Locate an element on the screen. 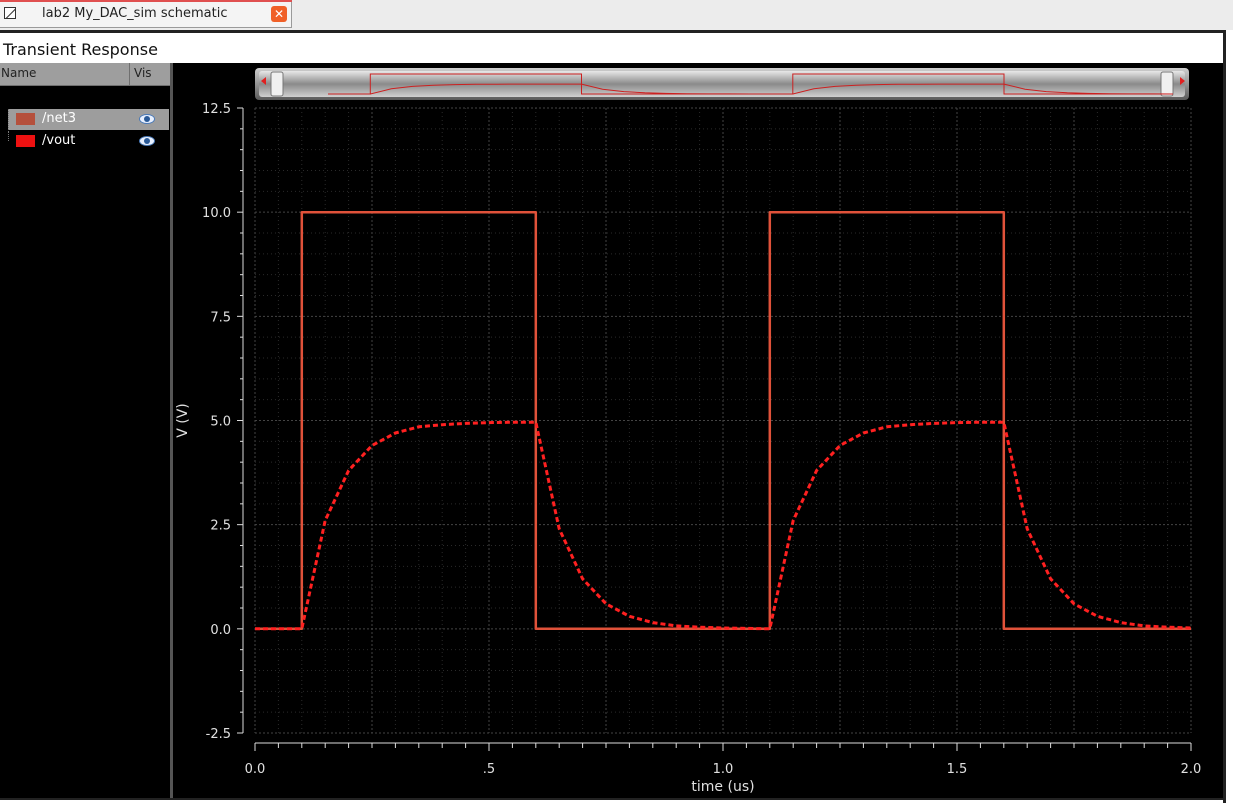  x-tick-label: 2.0 is located at coordinates (1191, 769).